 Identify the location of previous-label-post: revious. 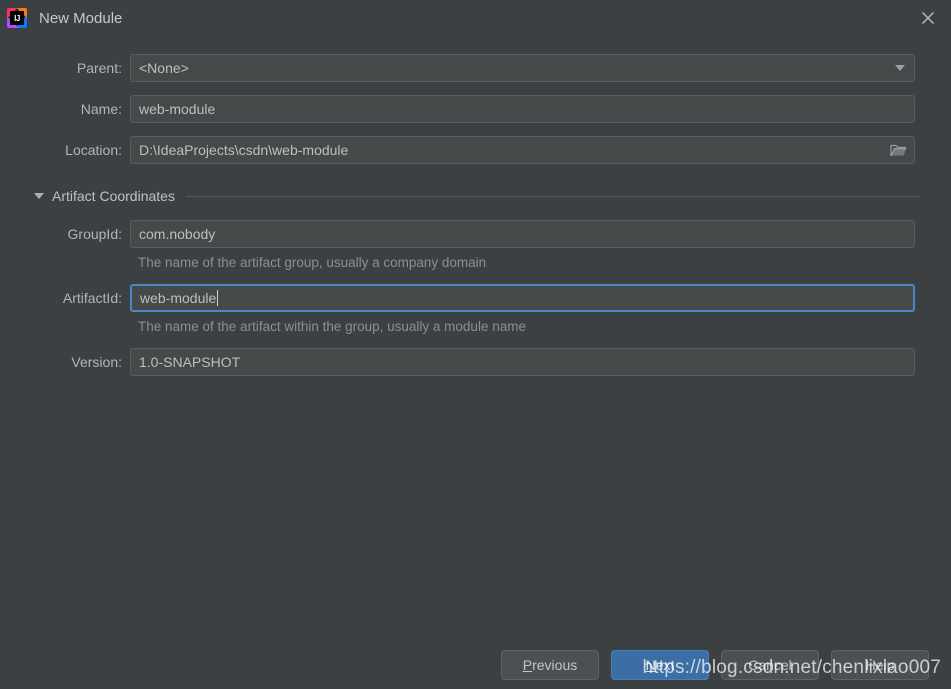
(555, 665).